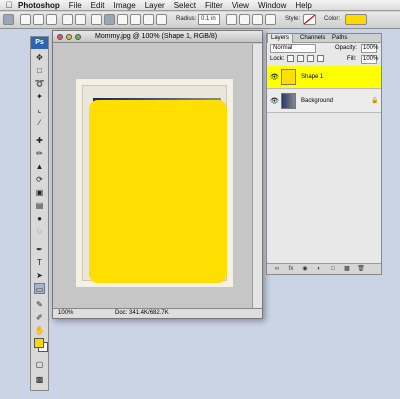 Image resolution: width=400 pixels, height=399 pixels. I want to click on no-style-icon, so click(309, 19).